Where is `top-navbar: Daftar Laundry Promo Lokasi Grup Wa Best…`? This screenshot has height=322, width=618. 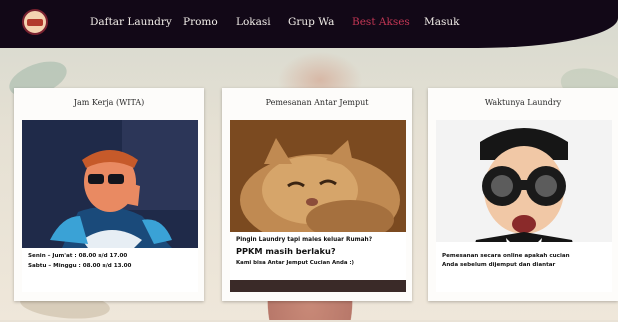
top-navbar: Daftar Laundry Promo Lokasi Grup Wa Best… is located at coordinates (309, 24).